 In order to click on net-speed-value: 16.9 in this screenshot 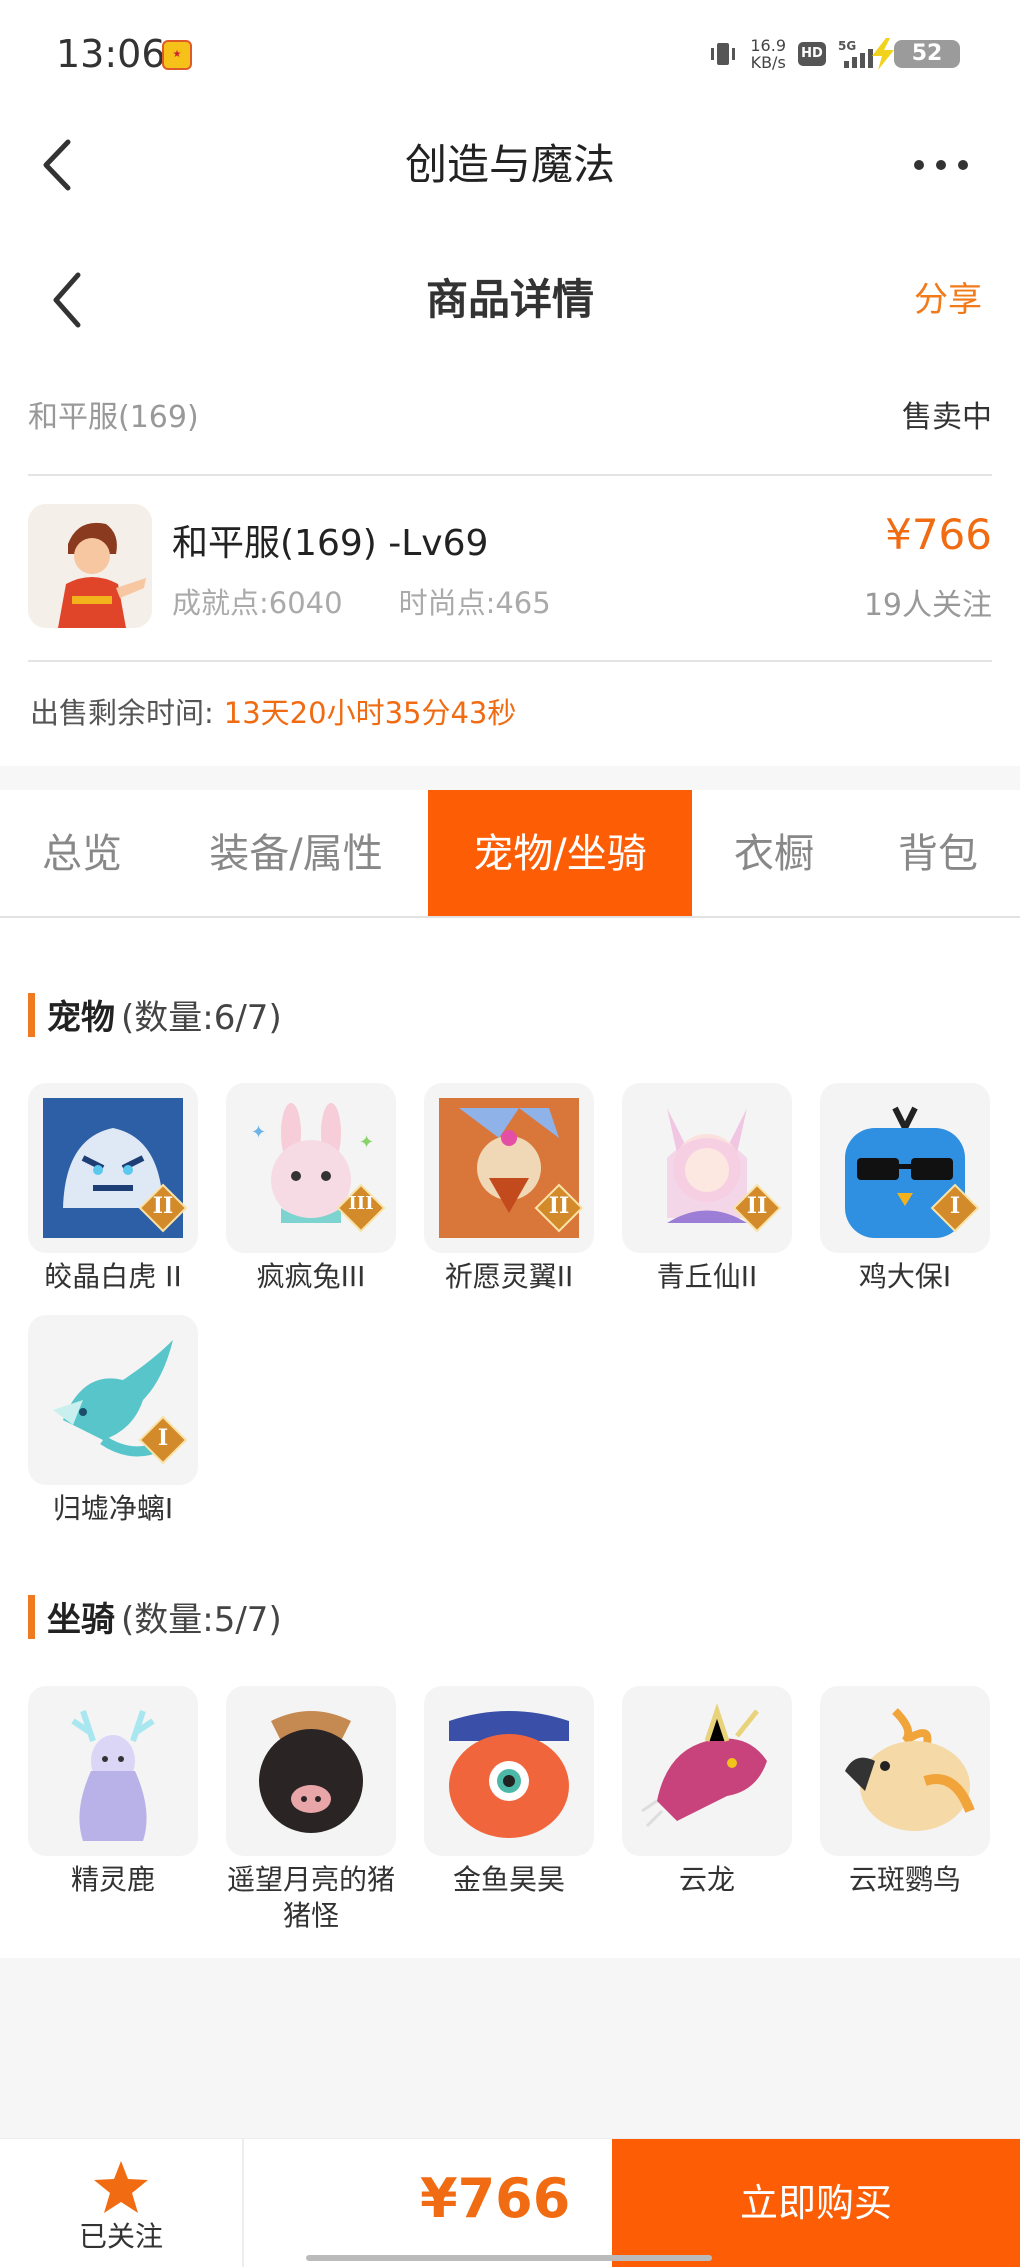, I will do `click(768, 45)`.